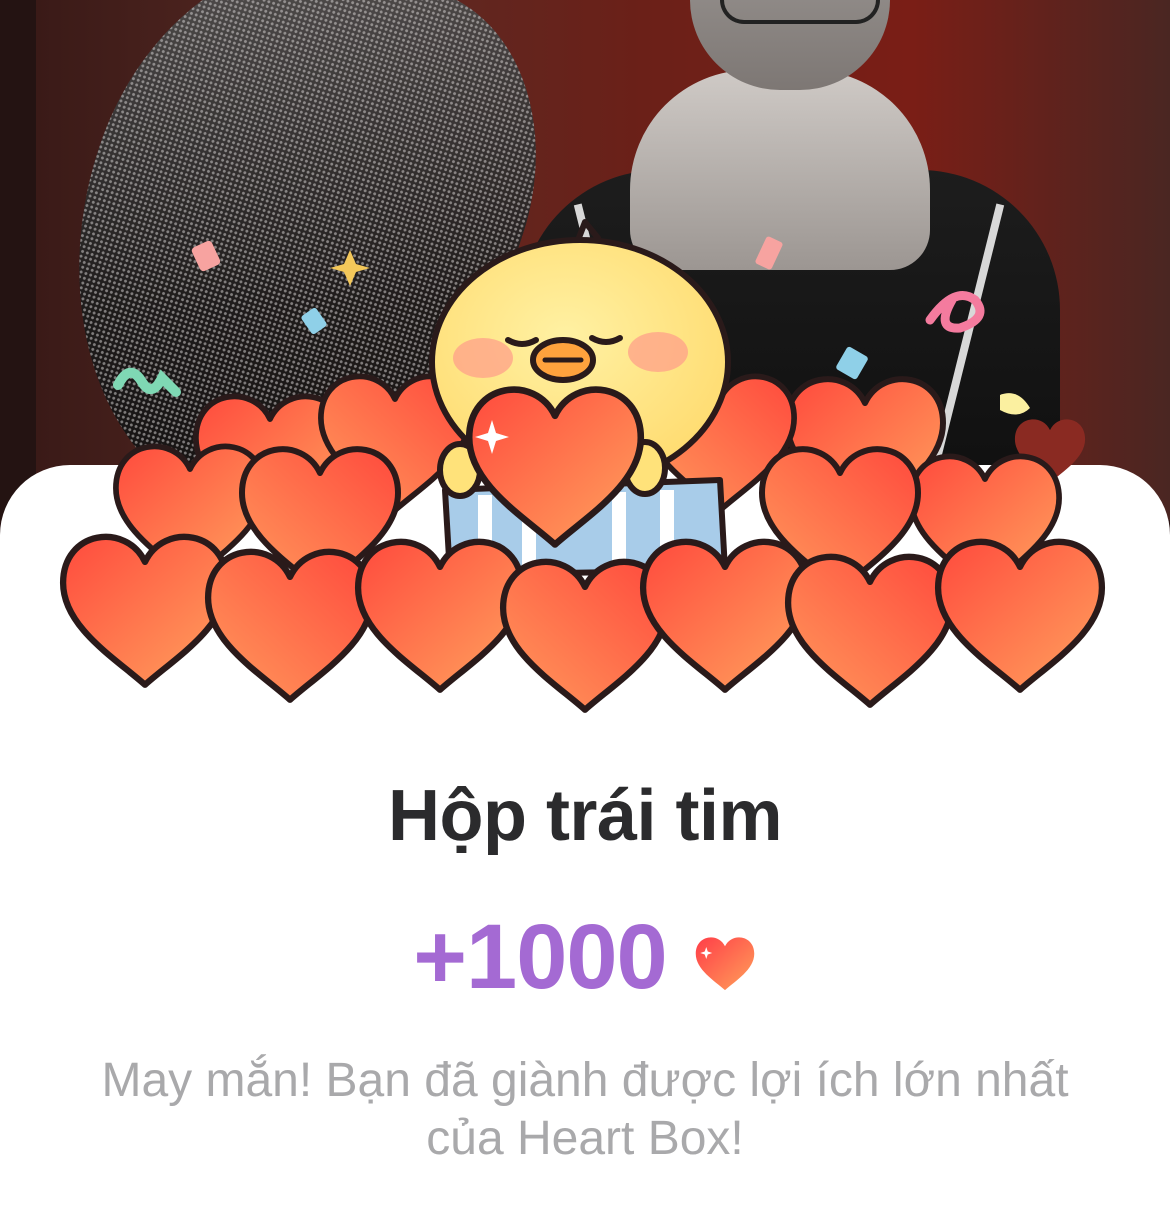  What do you see at coordinates (540, 957) in the screenshot?
I see `reward-amount: +1000` at bounding box center [540, 957].